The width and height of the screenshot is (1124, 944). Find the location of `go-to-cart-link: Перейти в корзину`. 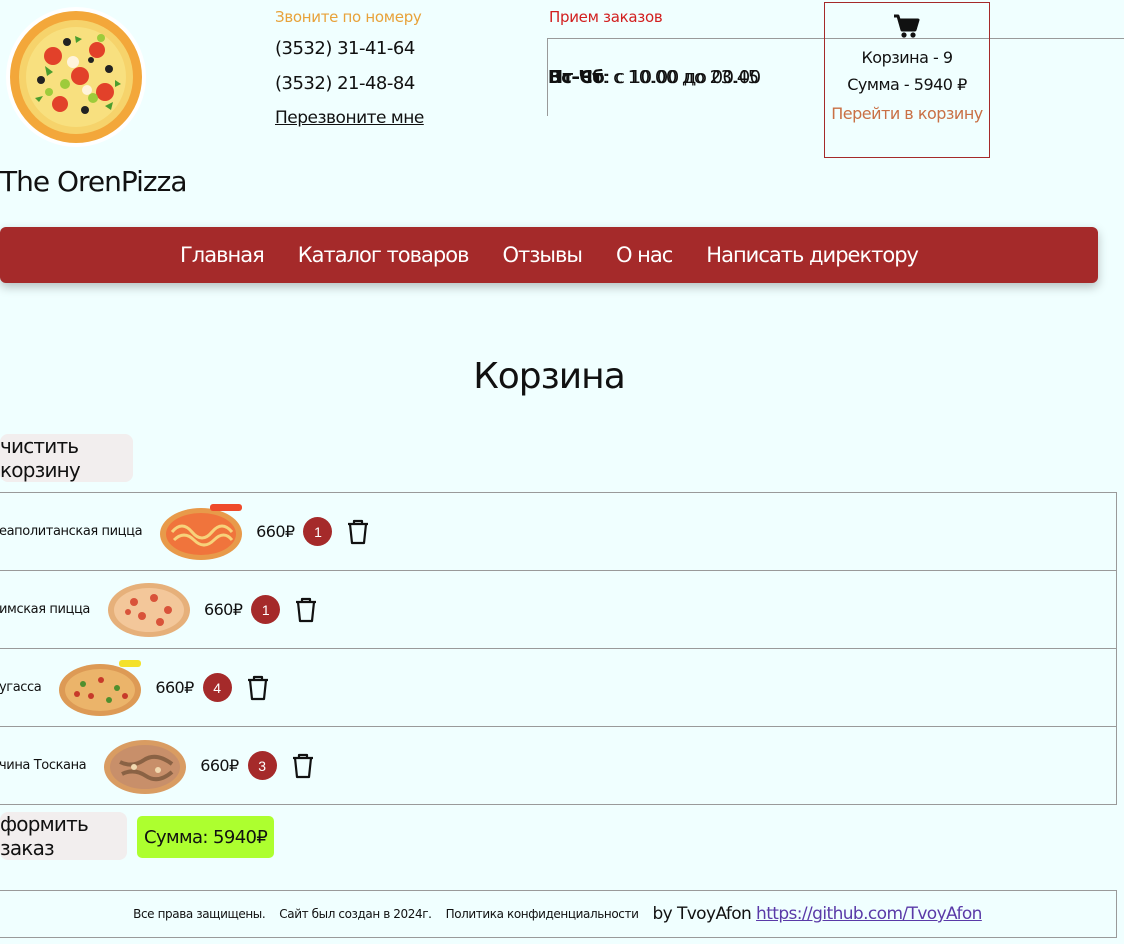

go-to-cart-link: Перейти в корзину is located at coordinates (907, 113).